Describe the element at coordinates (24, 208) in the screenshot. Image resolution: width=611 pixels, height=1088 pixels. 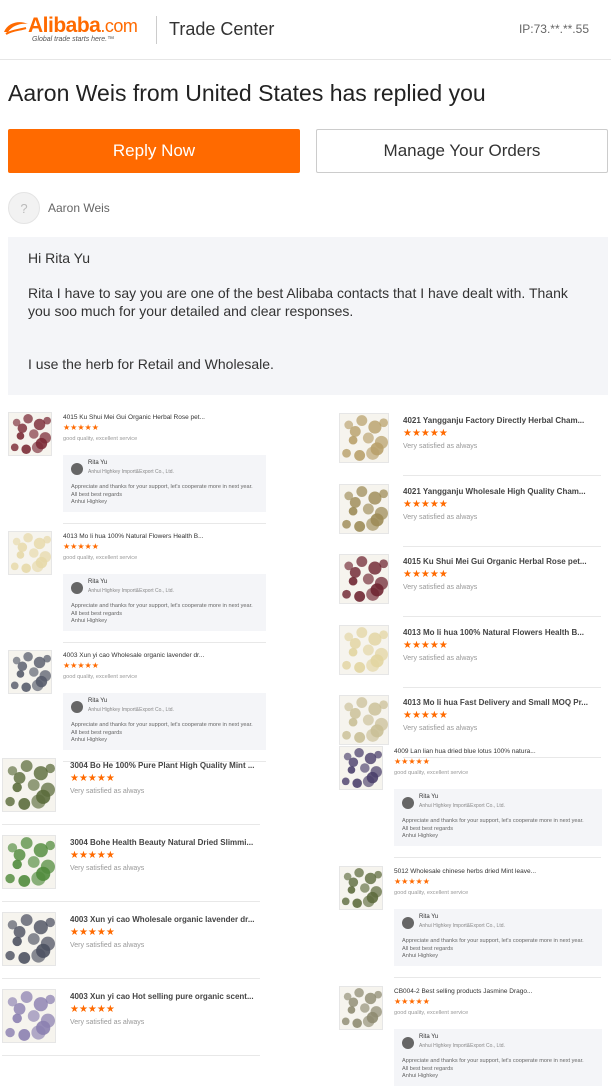
I see `avatar: ?` at that location.